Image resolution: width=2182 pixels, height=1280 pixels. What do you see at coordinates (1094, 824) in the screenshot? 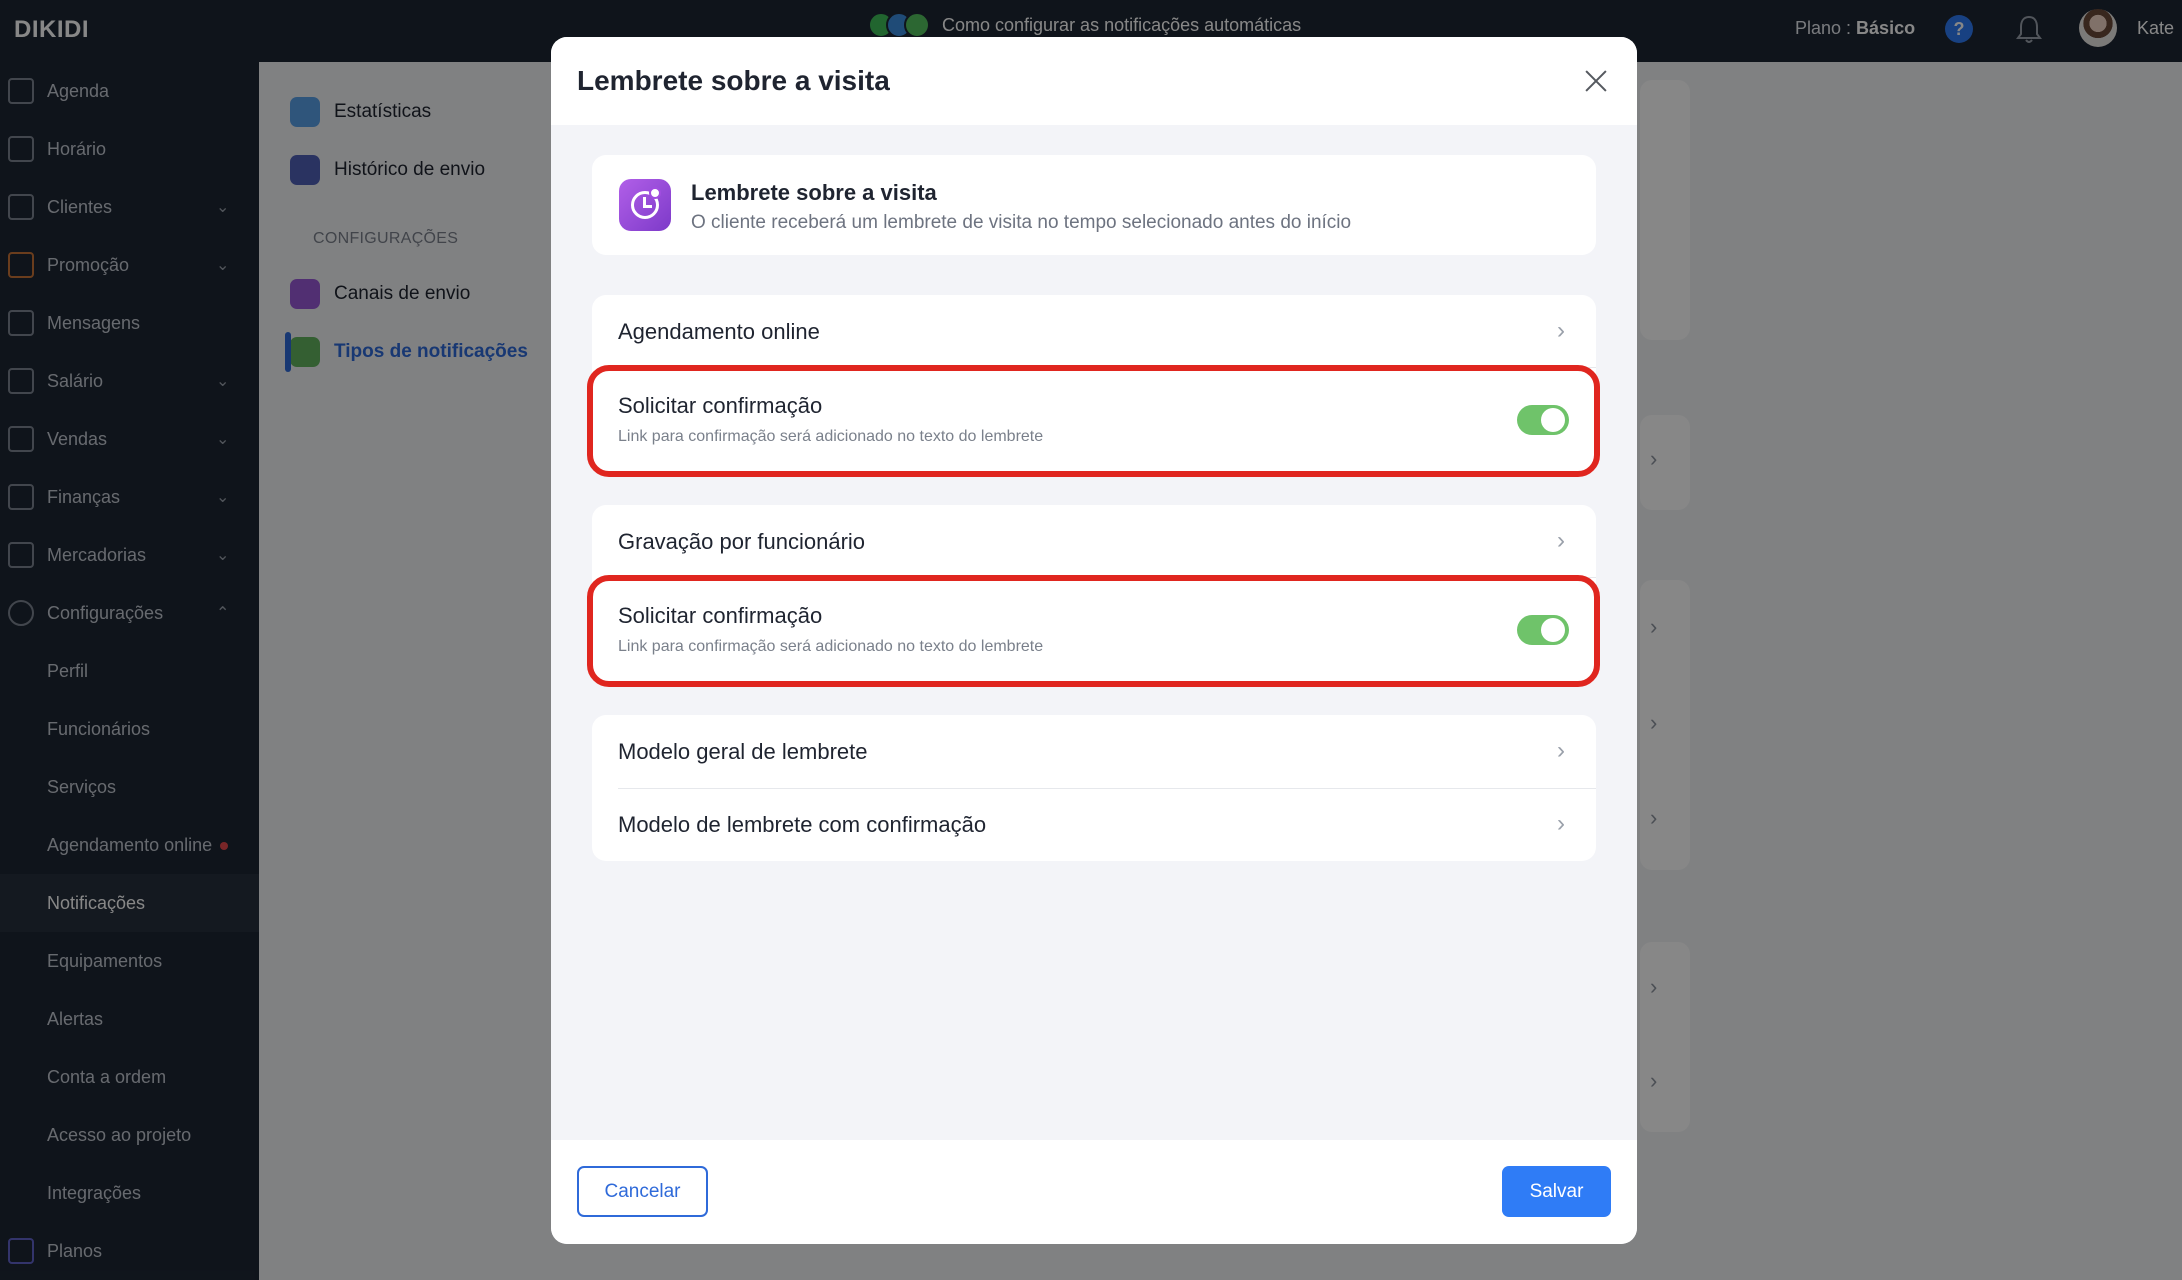
I see `confirmation-template-row: Modelo de lembrete com confirmação ›` at bounding box center [1094, 824].